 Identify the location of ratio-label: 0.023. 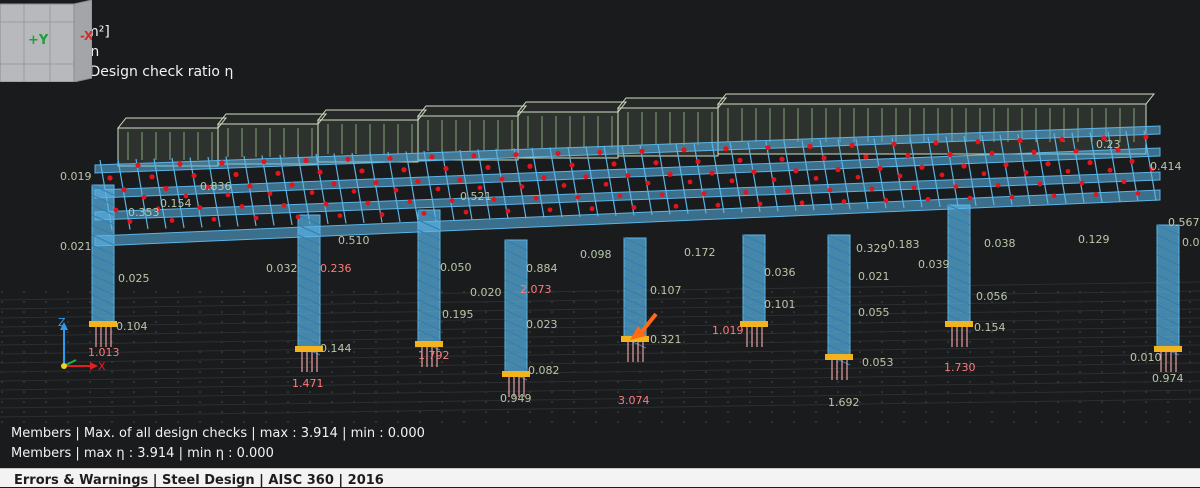
(542, 324).